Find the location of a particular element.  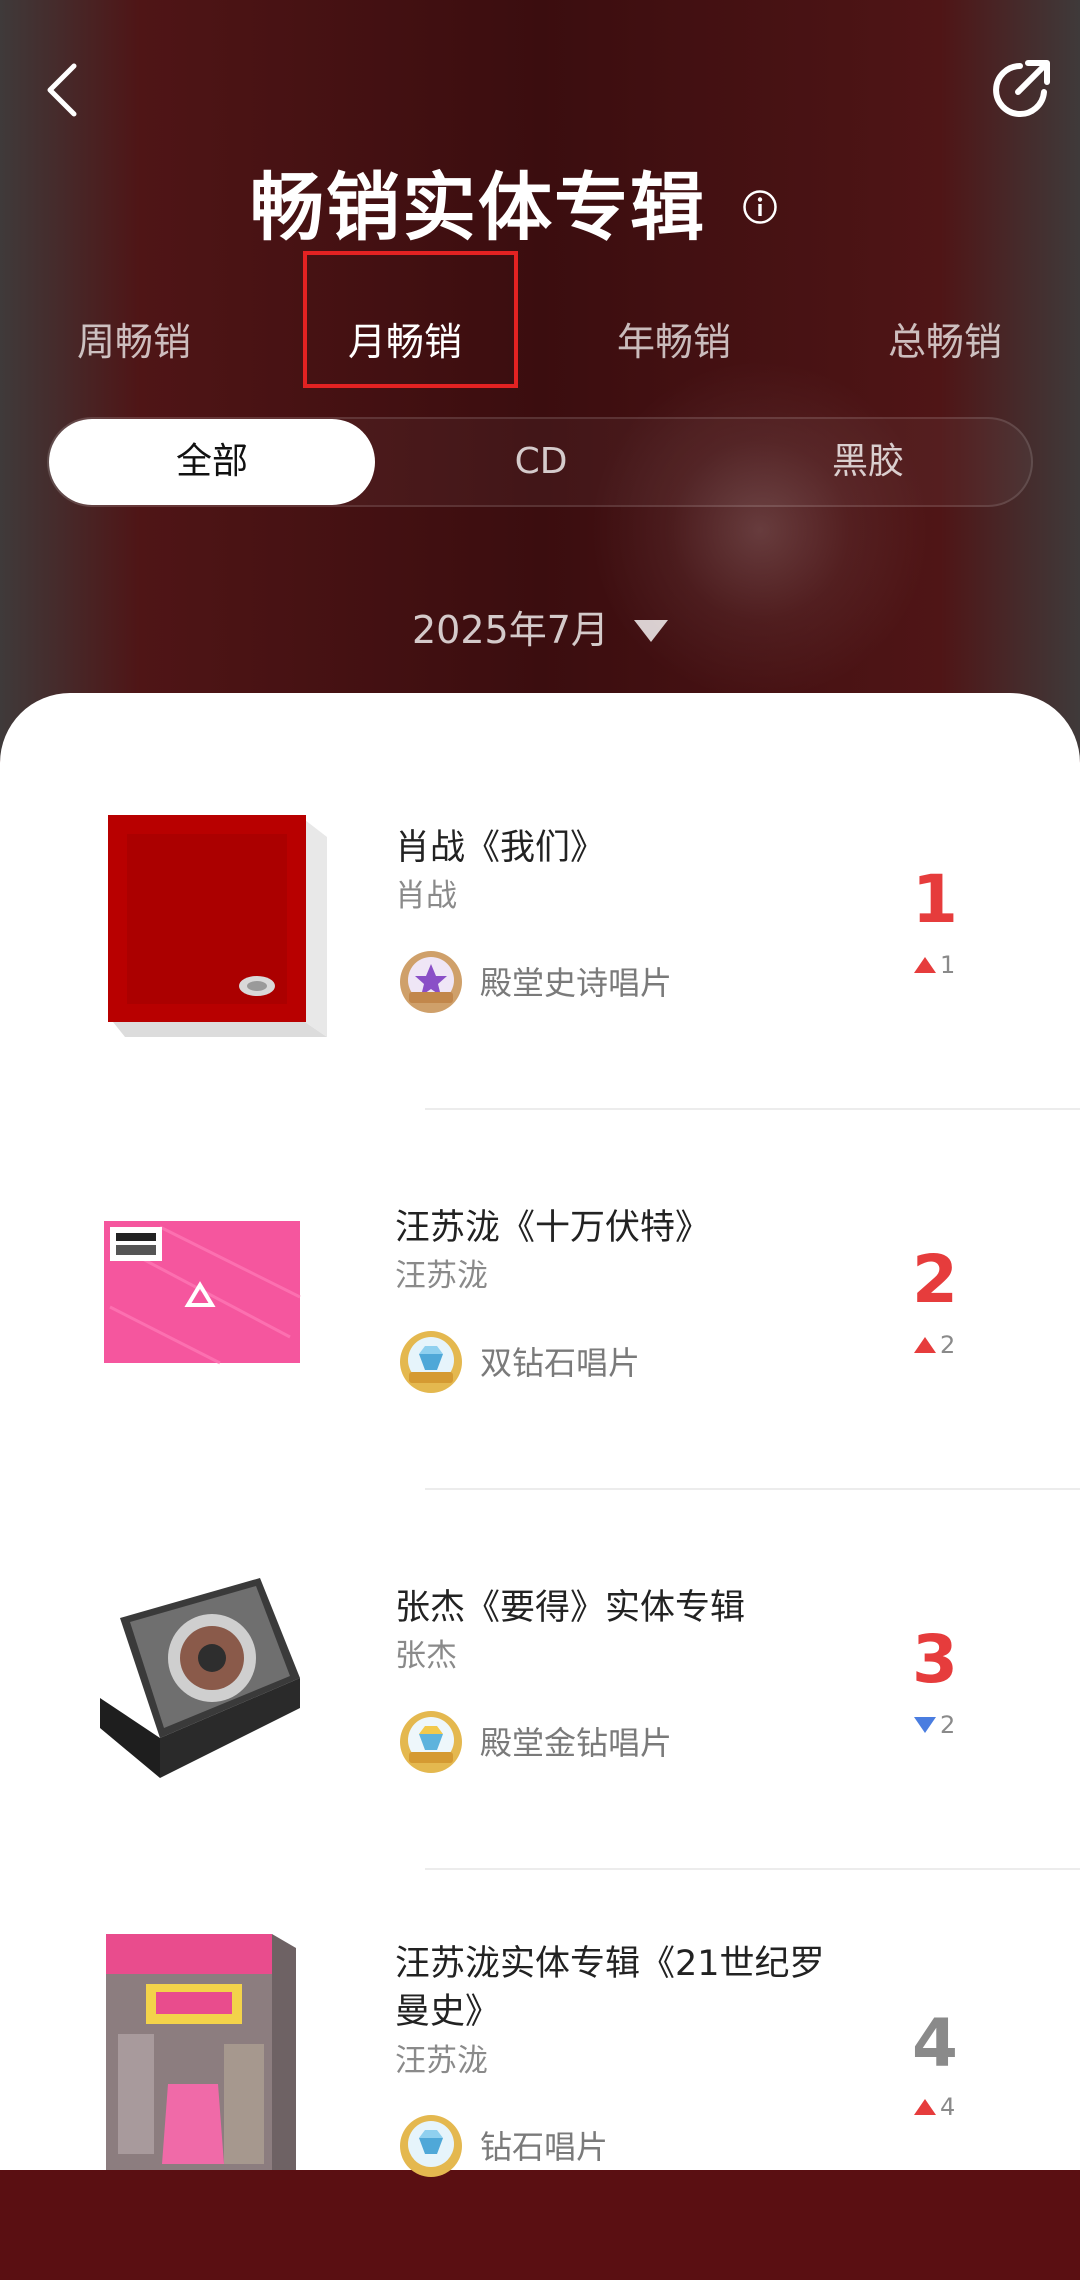

album-title: 张杰《要得》实体专辑 is located at coordinates (570, 1608).